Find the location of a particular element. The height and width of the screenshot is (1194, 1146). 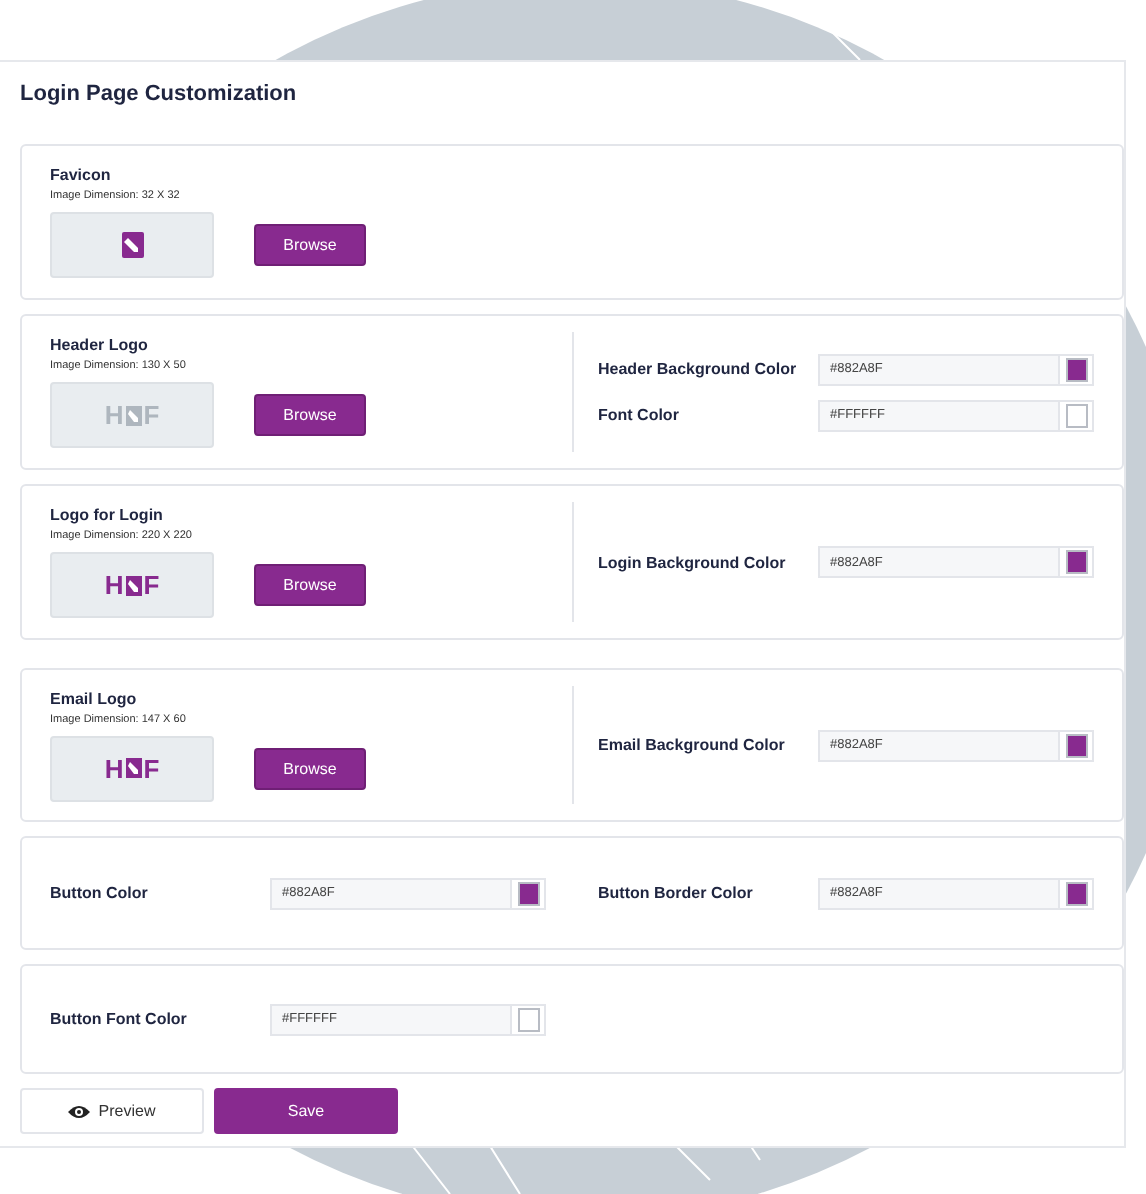

eye-icon is located at coordinates (79, 1111).